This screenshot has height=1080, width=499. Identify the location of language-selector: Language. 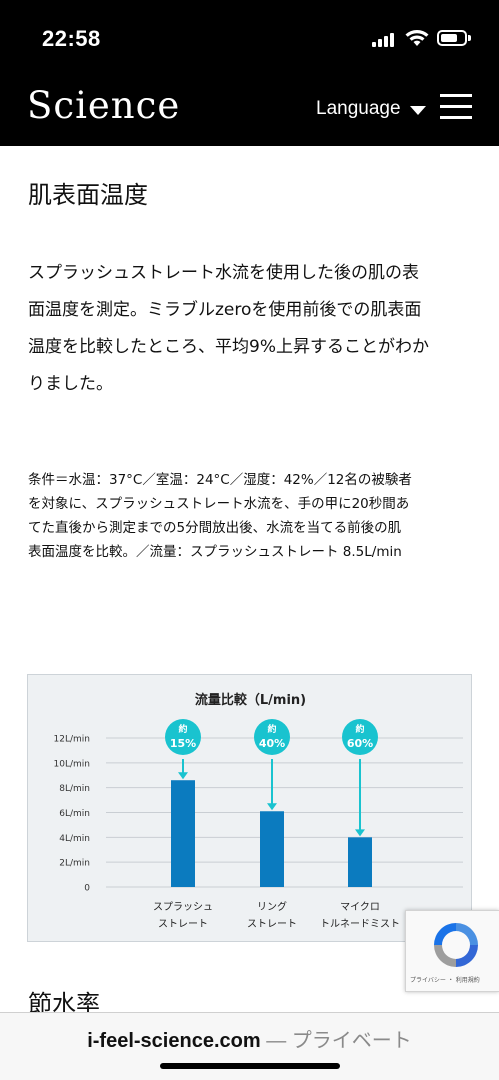
(358, 109).